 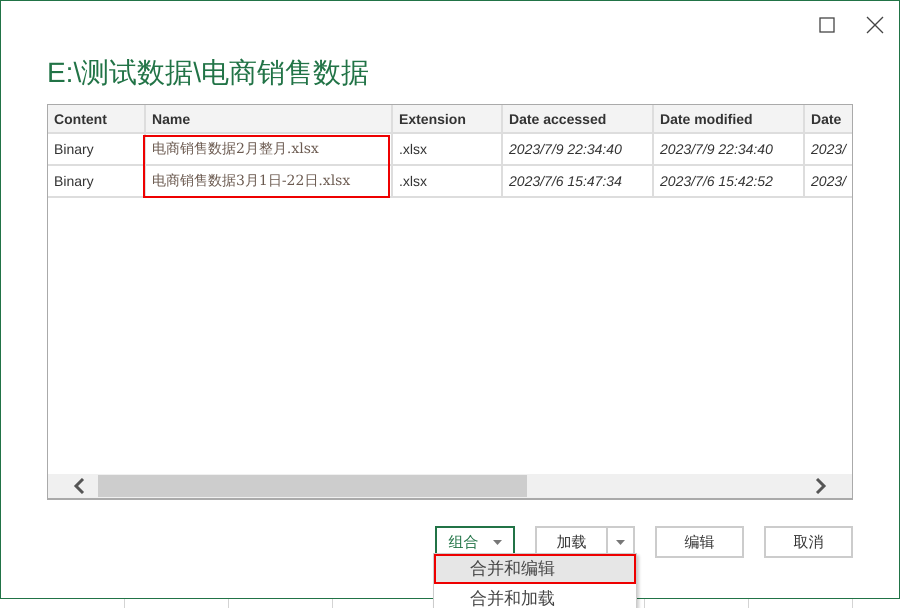 I want to click on horizontal-scrollbar, so click(x=450, y=486).